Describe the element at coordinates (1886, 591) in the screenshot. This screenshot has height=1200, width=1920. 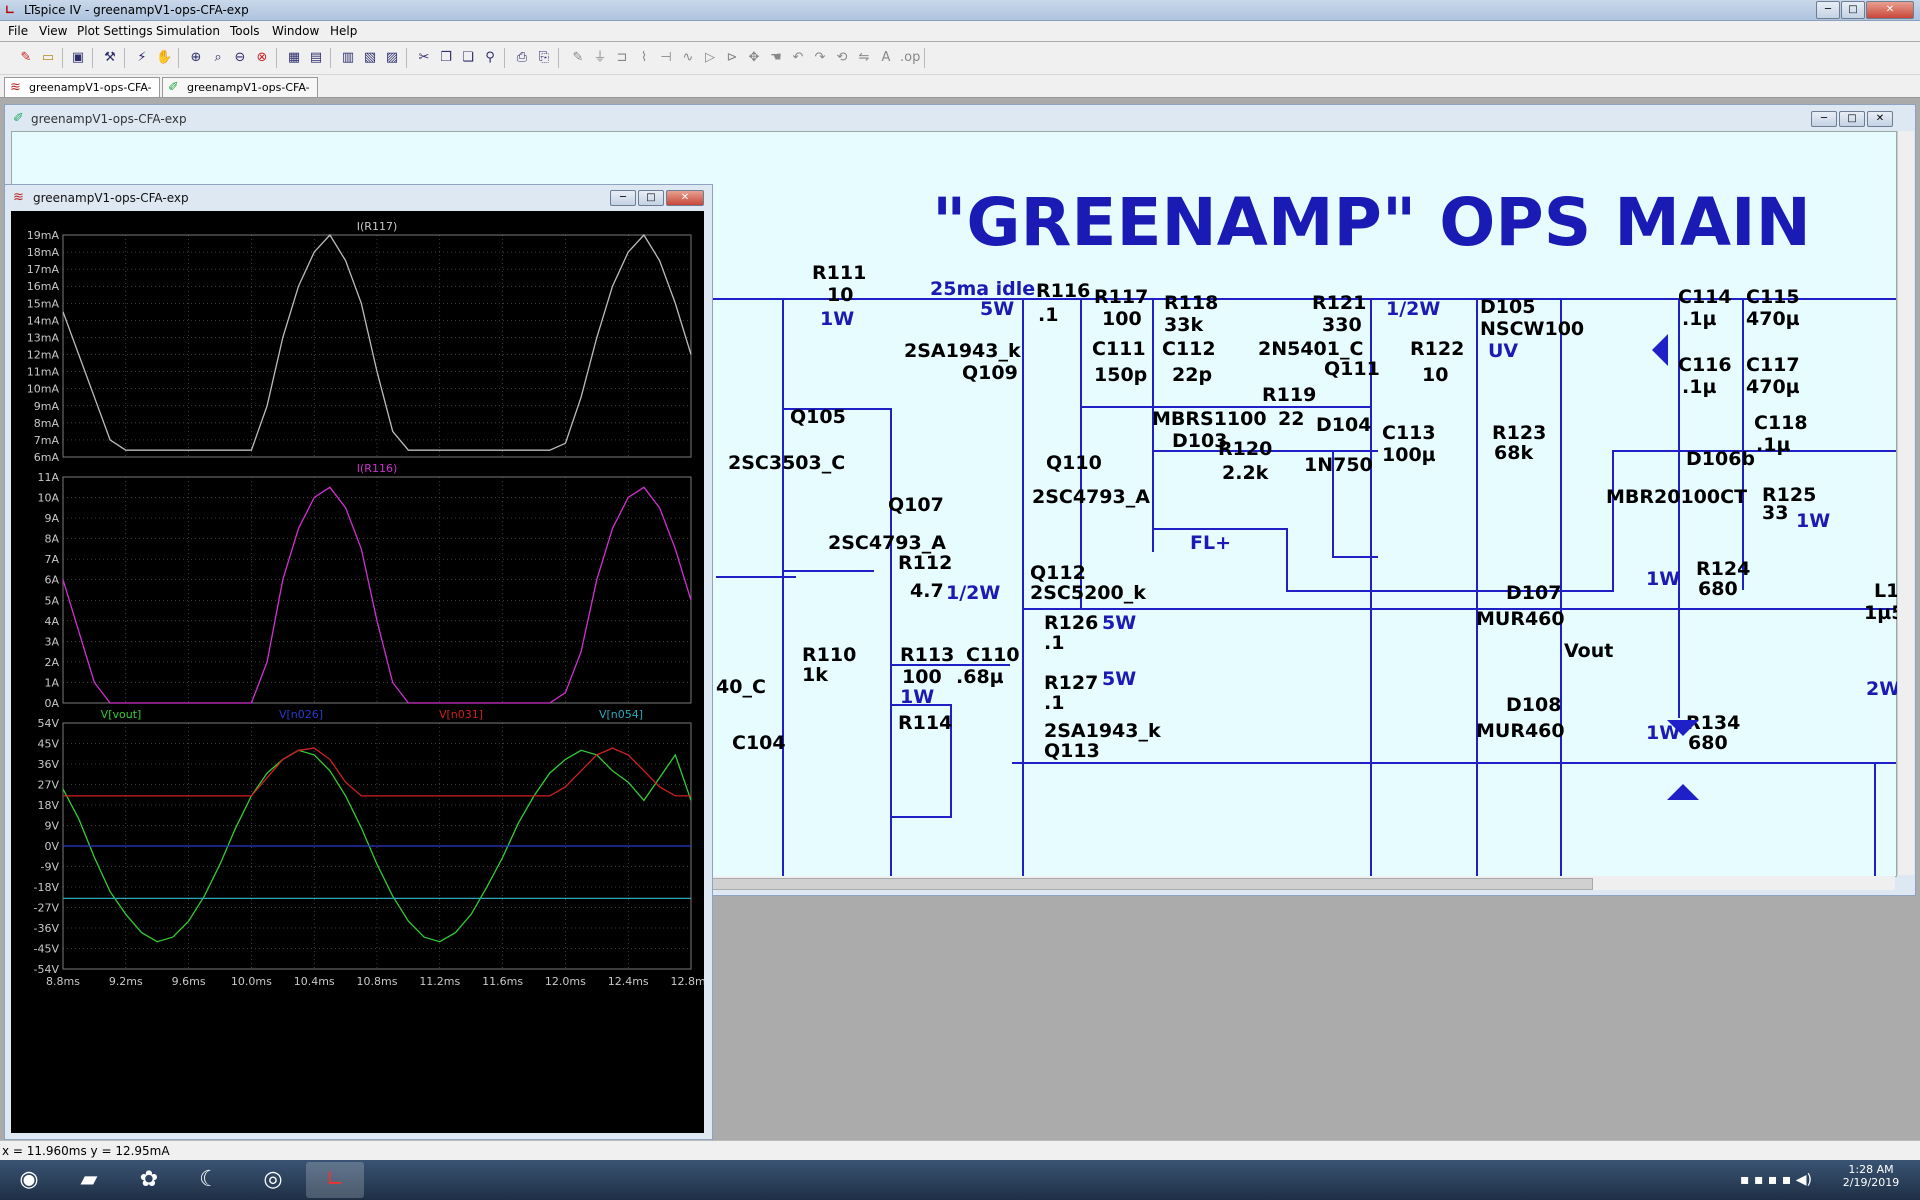
I see `label-l1: L1` at that location.